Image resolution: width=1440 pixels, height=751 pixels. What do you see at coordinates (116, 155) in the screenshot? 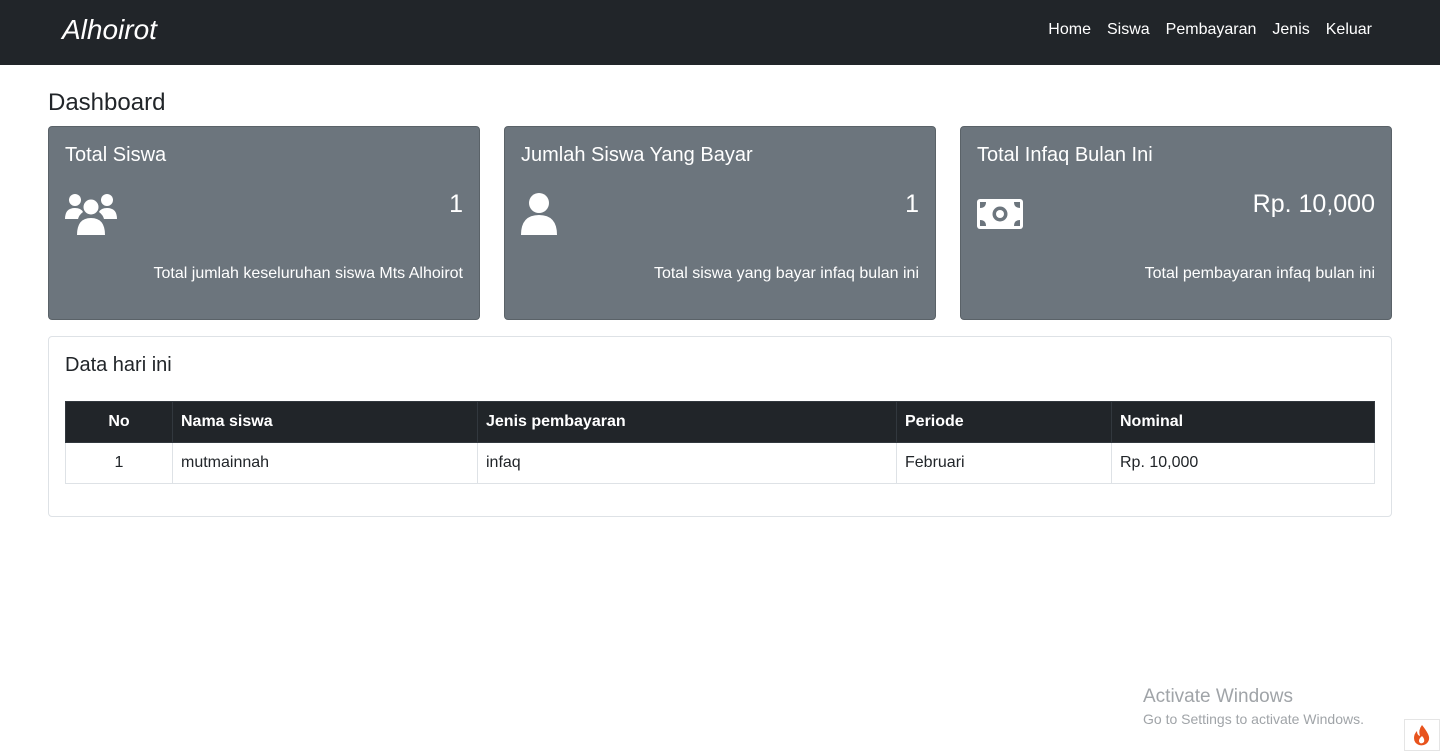
I see `card-title: Total Siswa` at bounding box center [116, 155].